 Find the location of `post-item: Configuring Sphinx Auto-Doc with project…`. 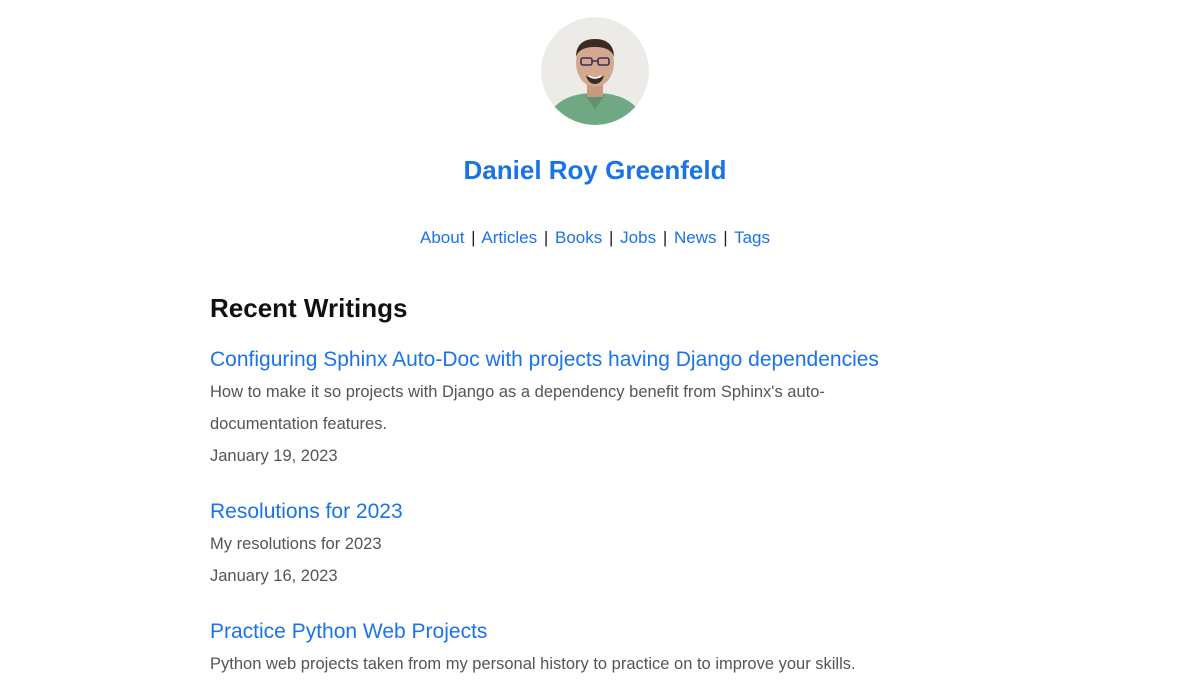

post-item: Configuring Sphinx Auto-Doc with project… is located at coordinates (570, 408).